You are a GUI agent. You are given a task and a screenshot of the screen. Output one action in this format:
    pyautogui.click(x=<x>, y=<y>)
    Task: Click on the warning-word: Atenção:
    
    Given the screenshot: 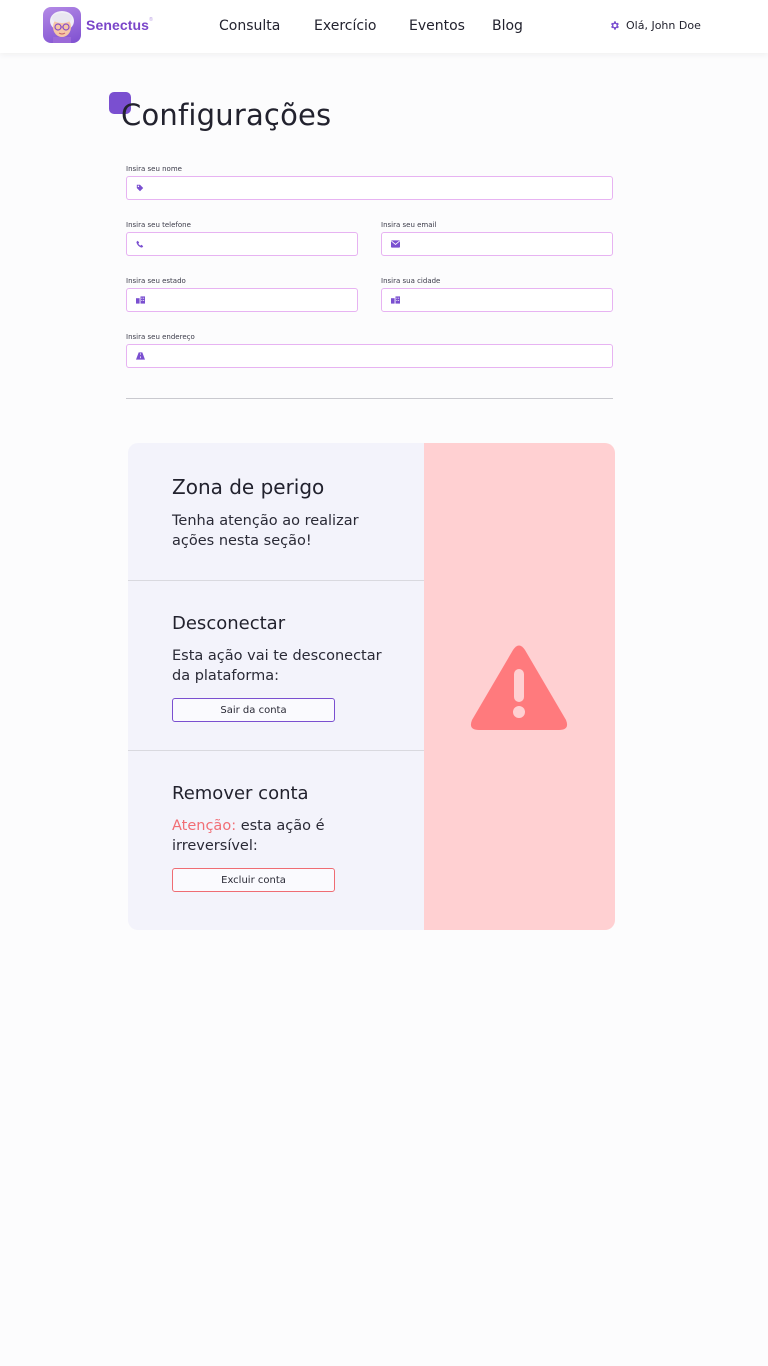 What is the action you would take?
    pyautogui.click(x=204, y=826)
    